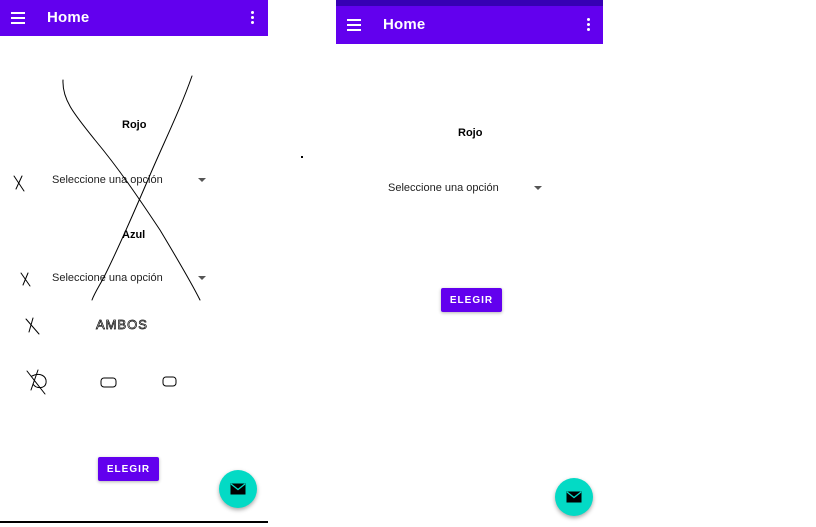  I want to click on dropdown-azul: Seleccione una opción, so click(107, 278).